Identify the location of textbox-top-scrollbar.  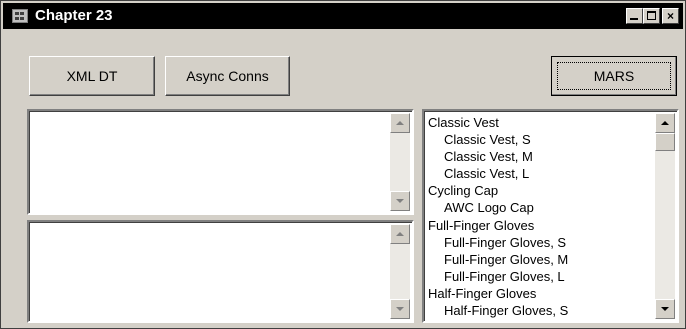
(400, 162).